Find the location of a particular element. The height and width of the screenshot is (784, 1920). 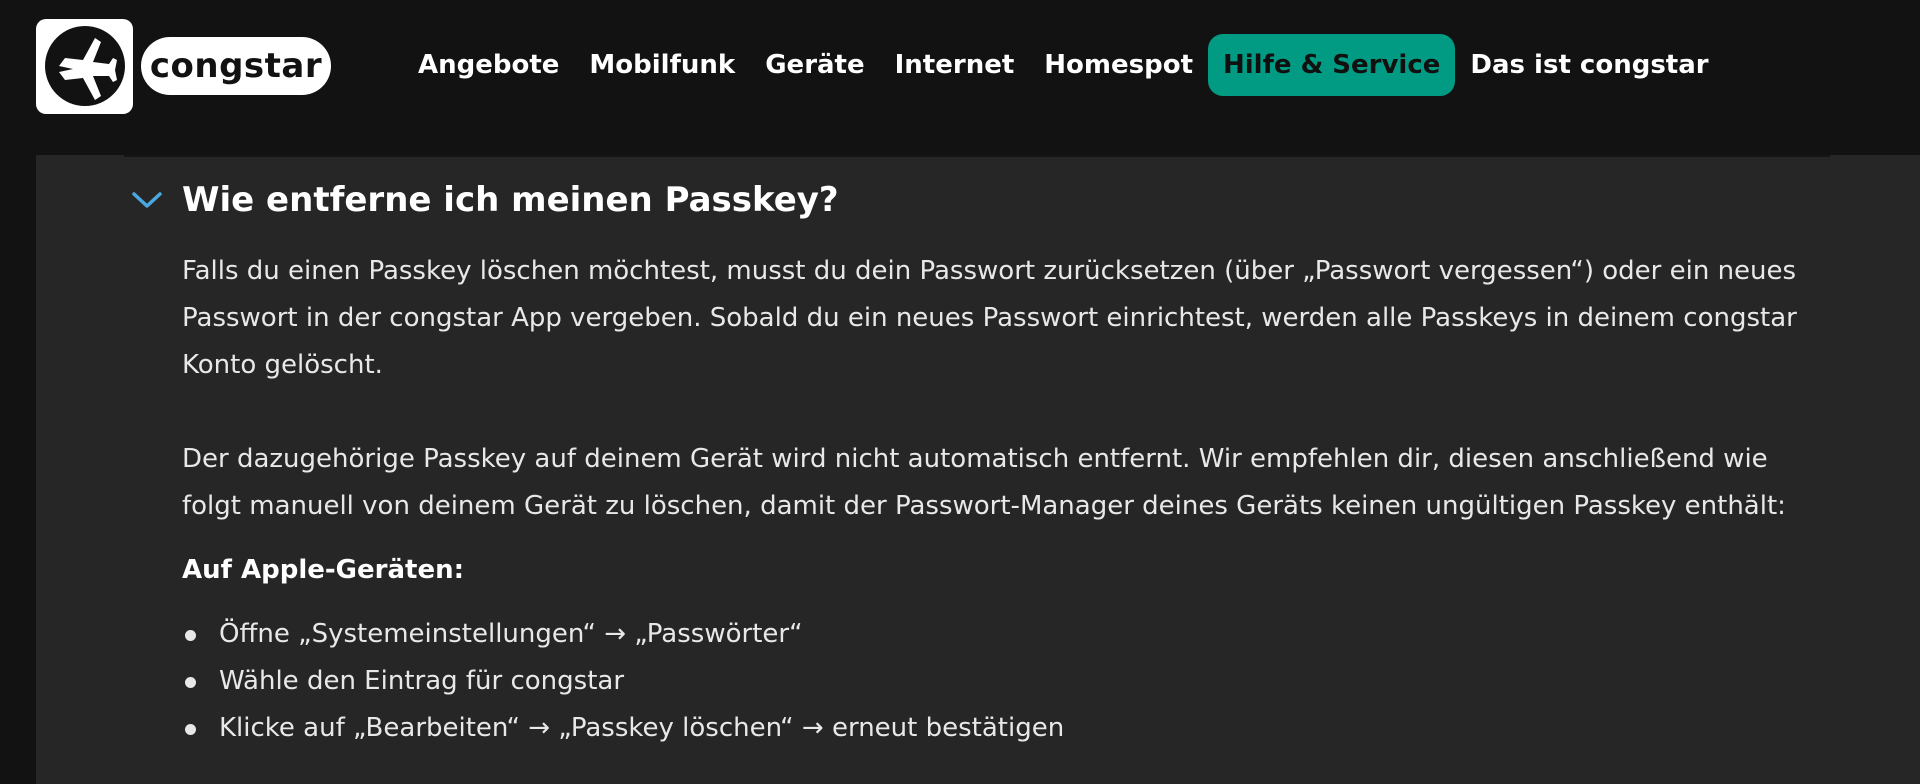

nav-item-homespot: Homespot is located at coordinates (1118, 65).